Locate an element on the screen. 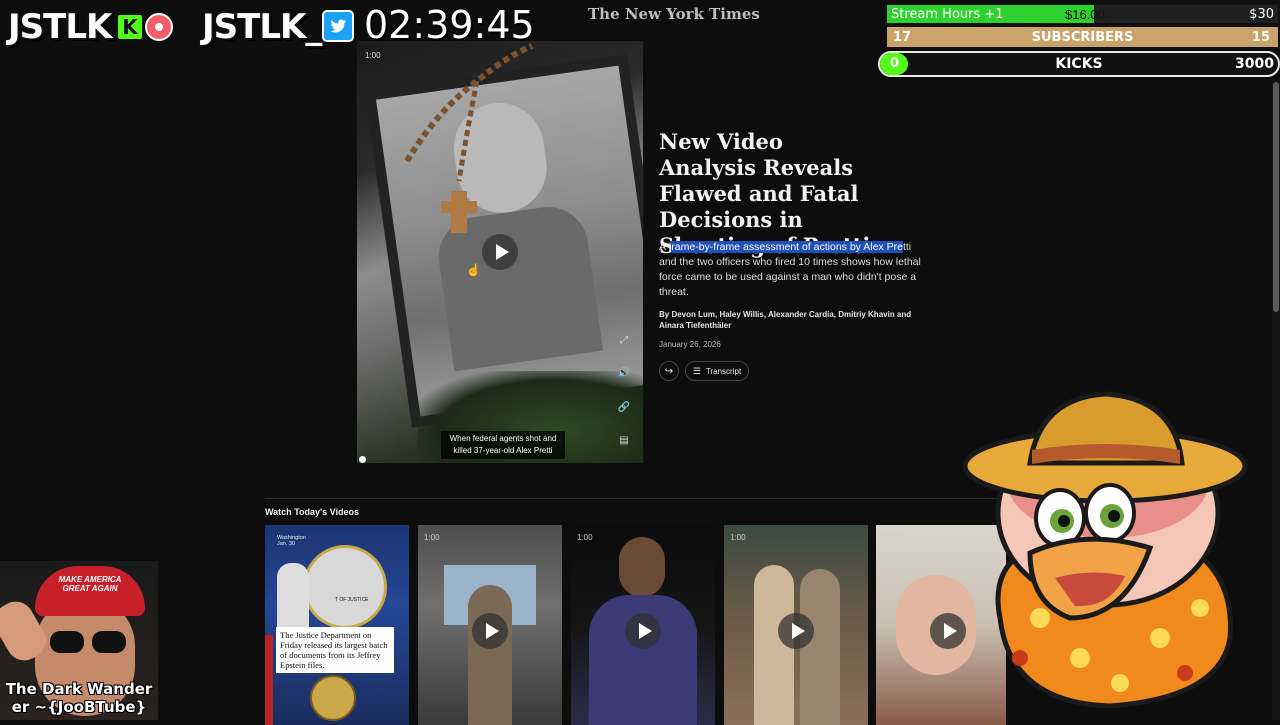 This screenshot has width=1280, height=725. article-date: January 26, 2026 is located at coordinates (690, 344).